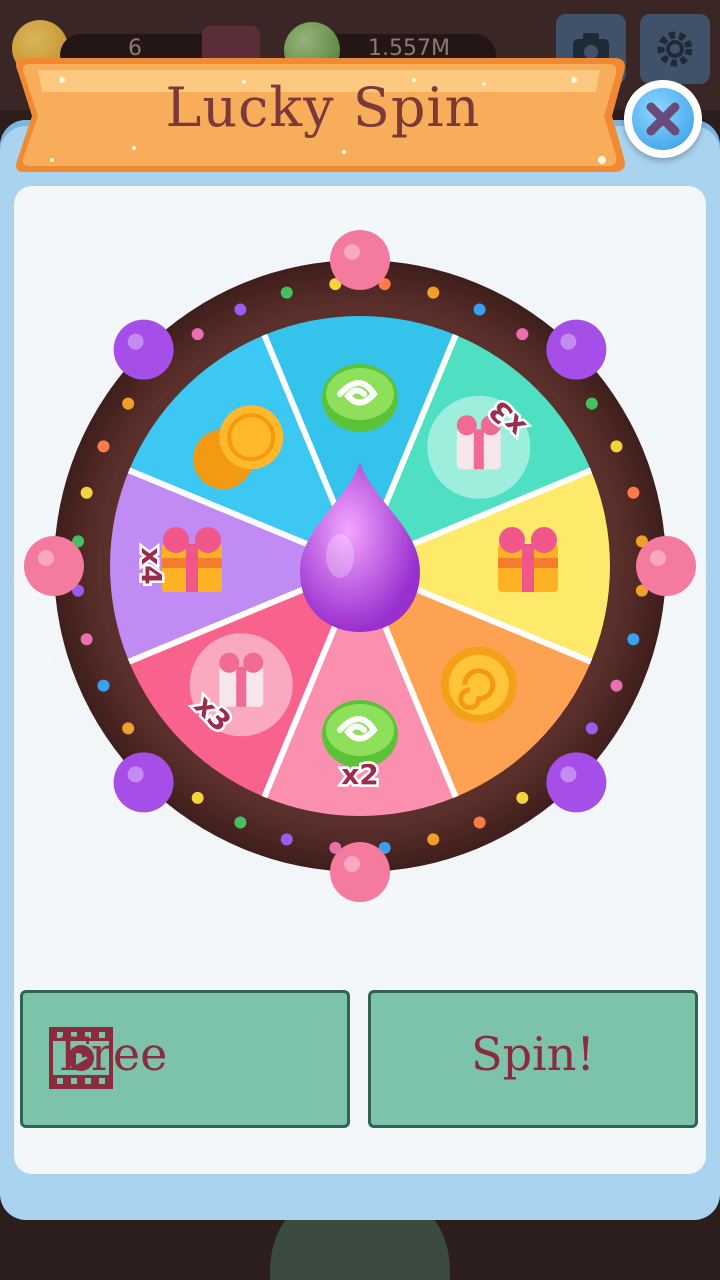  I want to click on spin-button: Spin!, so click(533, 1059).